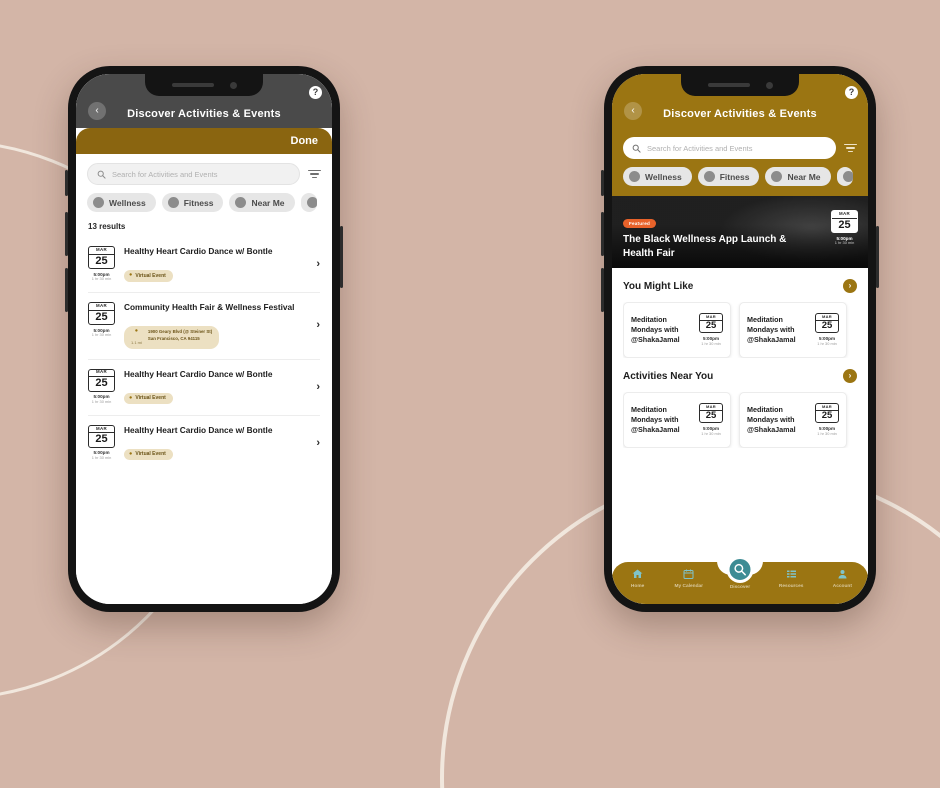  What do you see at coordinates (740, 569) in the screenshot?
I see `search-icon` at bounding box center [740, 569].